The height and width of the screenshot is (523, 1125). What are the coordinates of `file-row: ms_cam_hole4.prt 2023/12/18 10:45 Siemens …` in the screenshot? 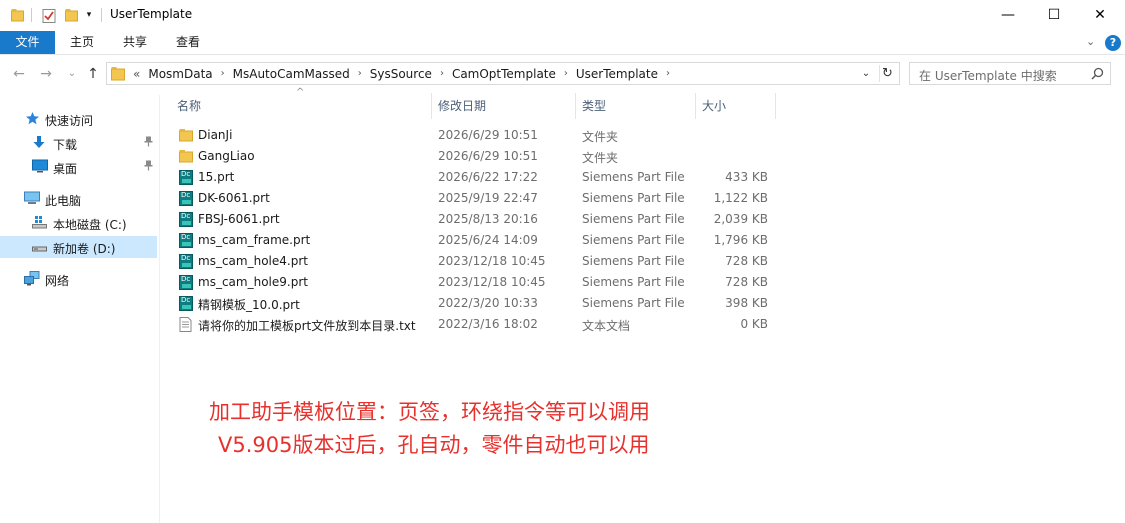 It's located at (480, 261).